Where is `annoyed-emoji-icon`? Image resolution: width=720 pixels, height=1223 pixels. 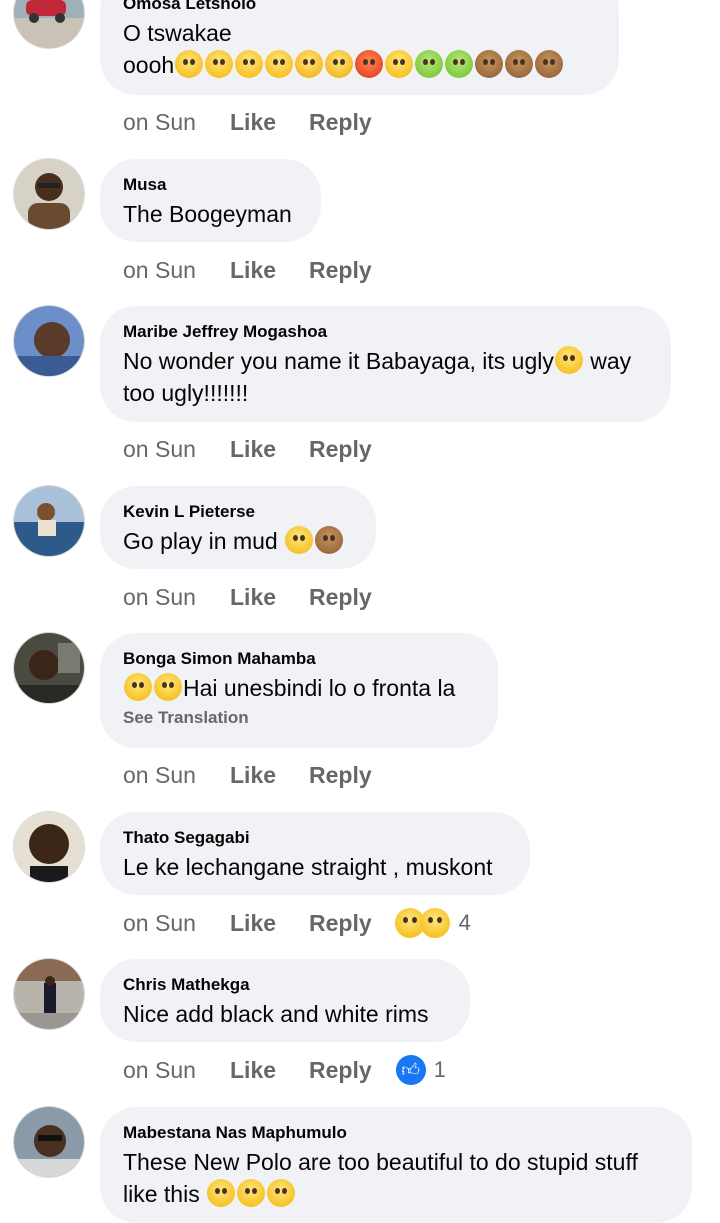 annoyed-emoji-icon is located at coordinates (399, 64).